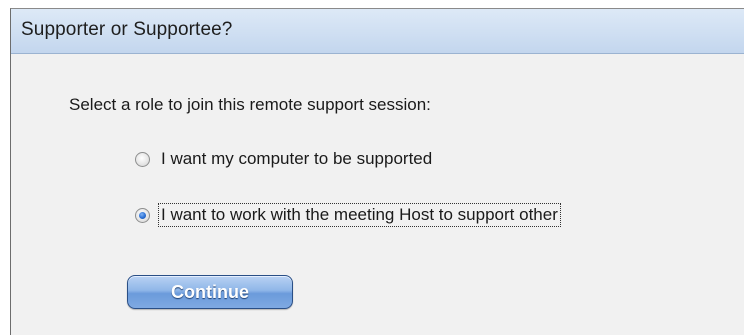 The height and width of the screenshot is (335, 744). I want to click on title-bar: Supporter or Supportee?, so click(377, 31).